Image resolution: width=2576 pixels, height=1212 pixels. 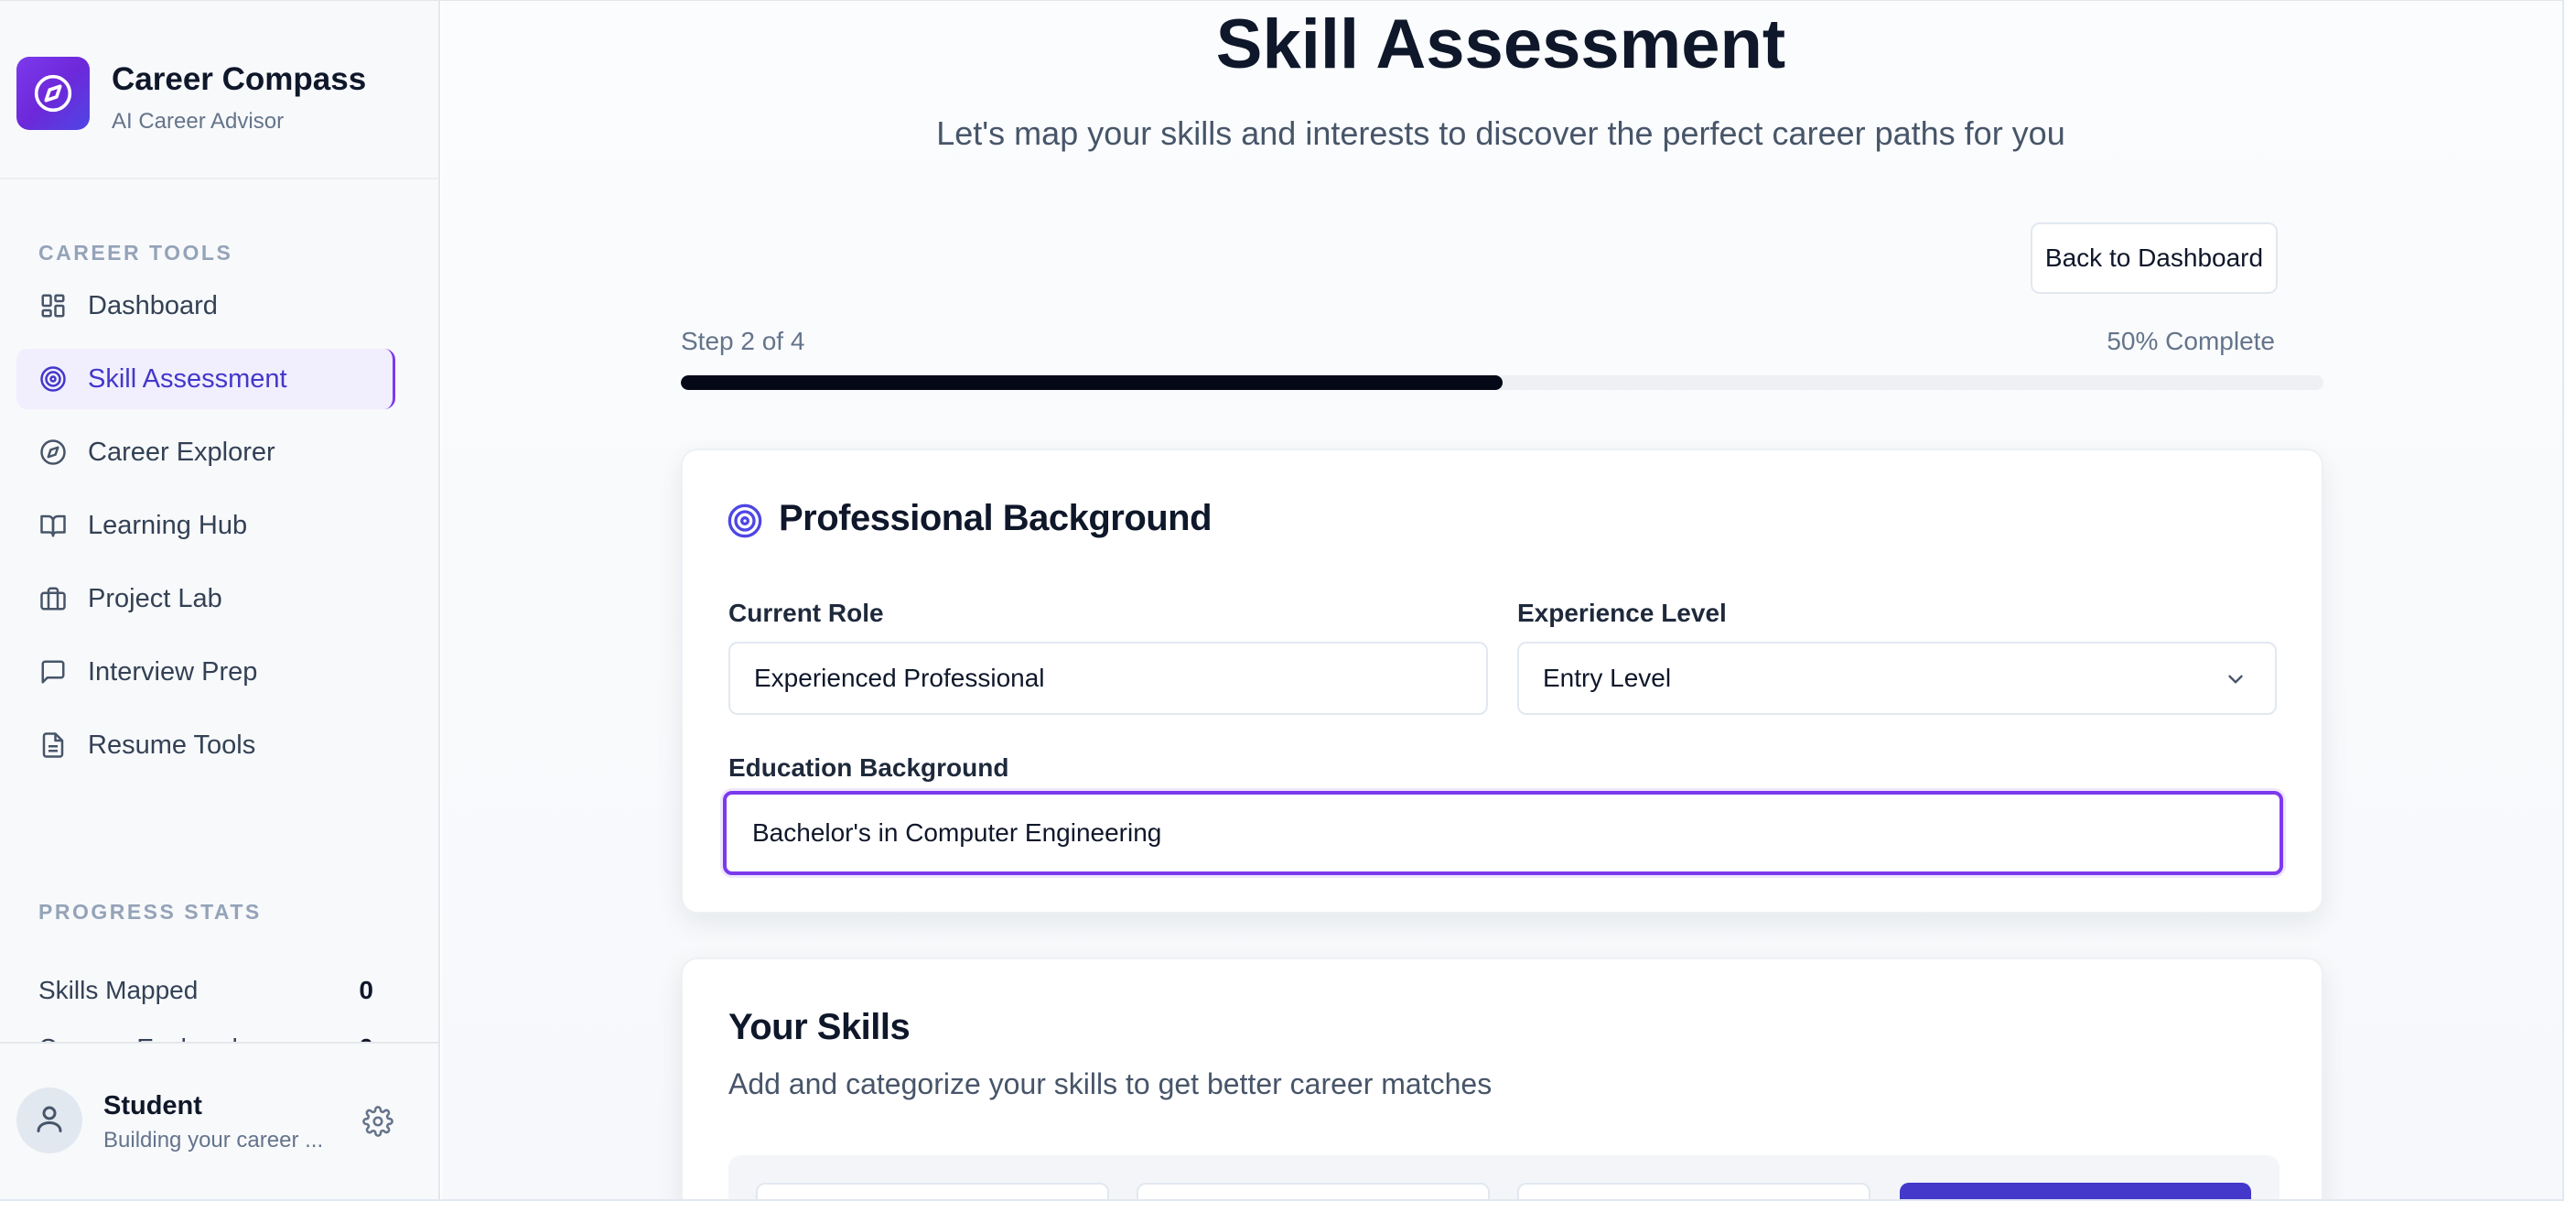 I want to click on sidebar-item-interview-prep: Interview Prep, so click(x=205, y=672).